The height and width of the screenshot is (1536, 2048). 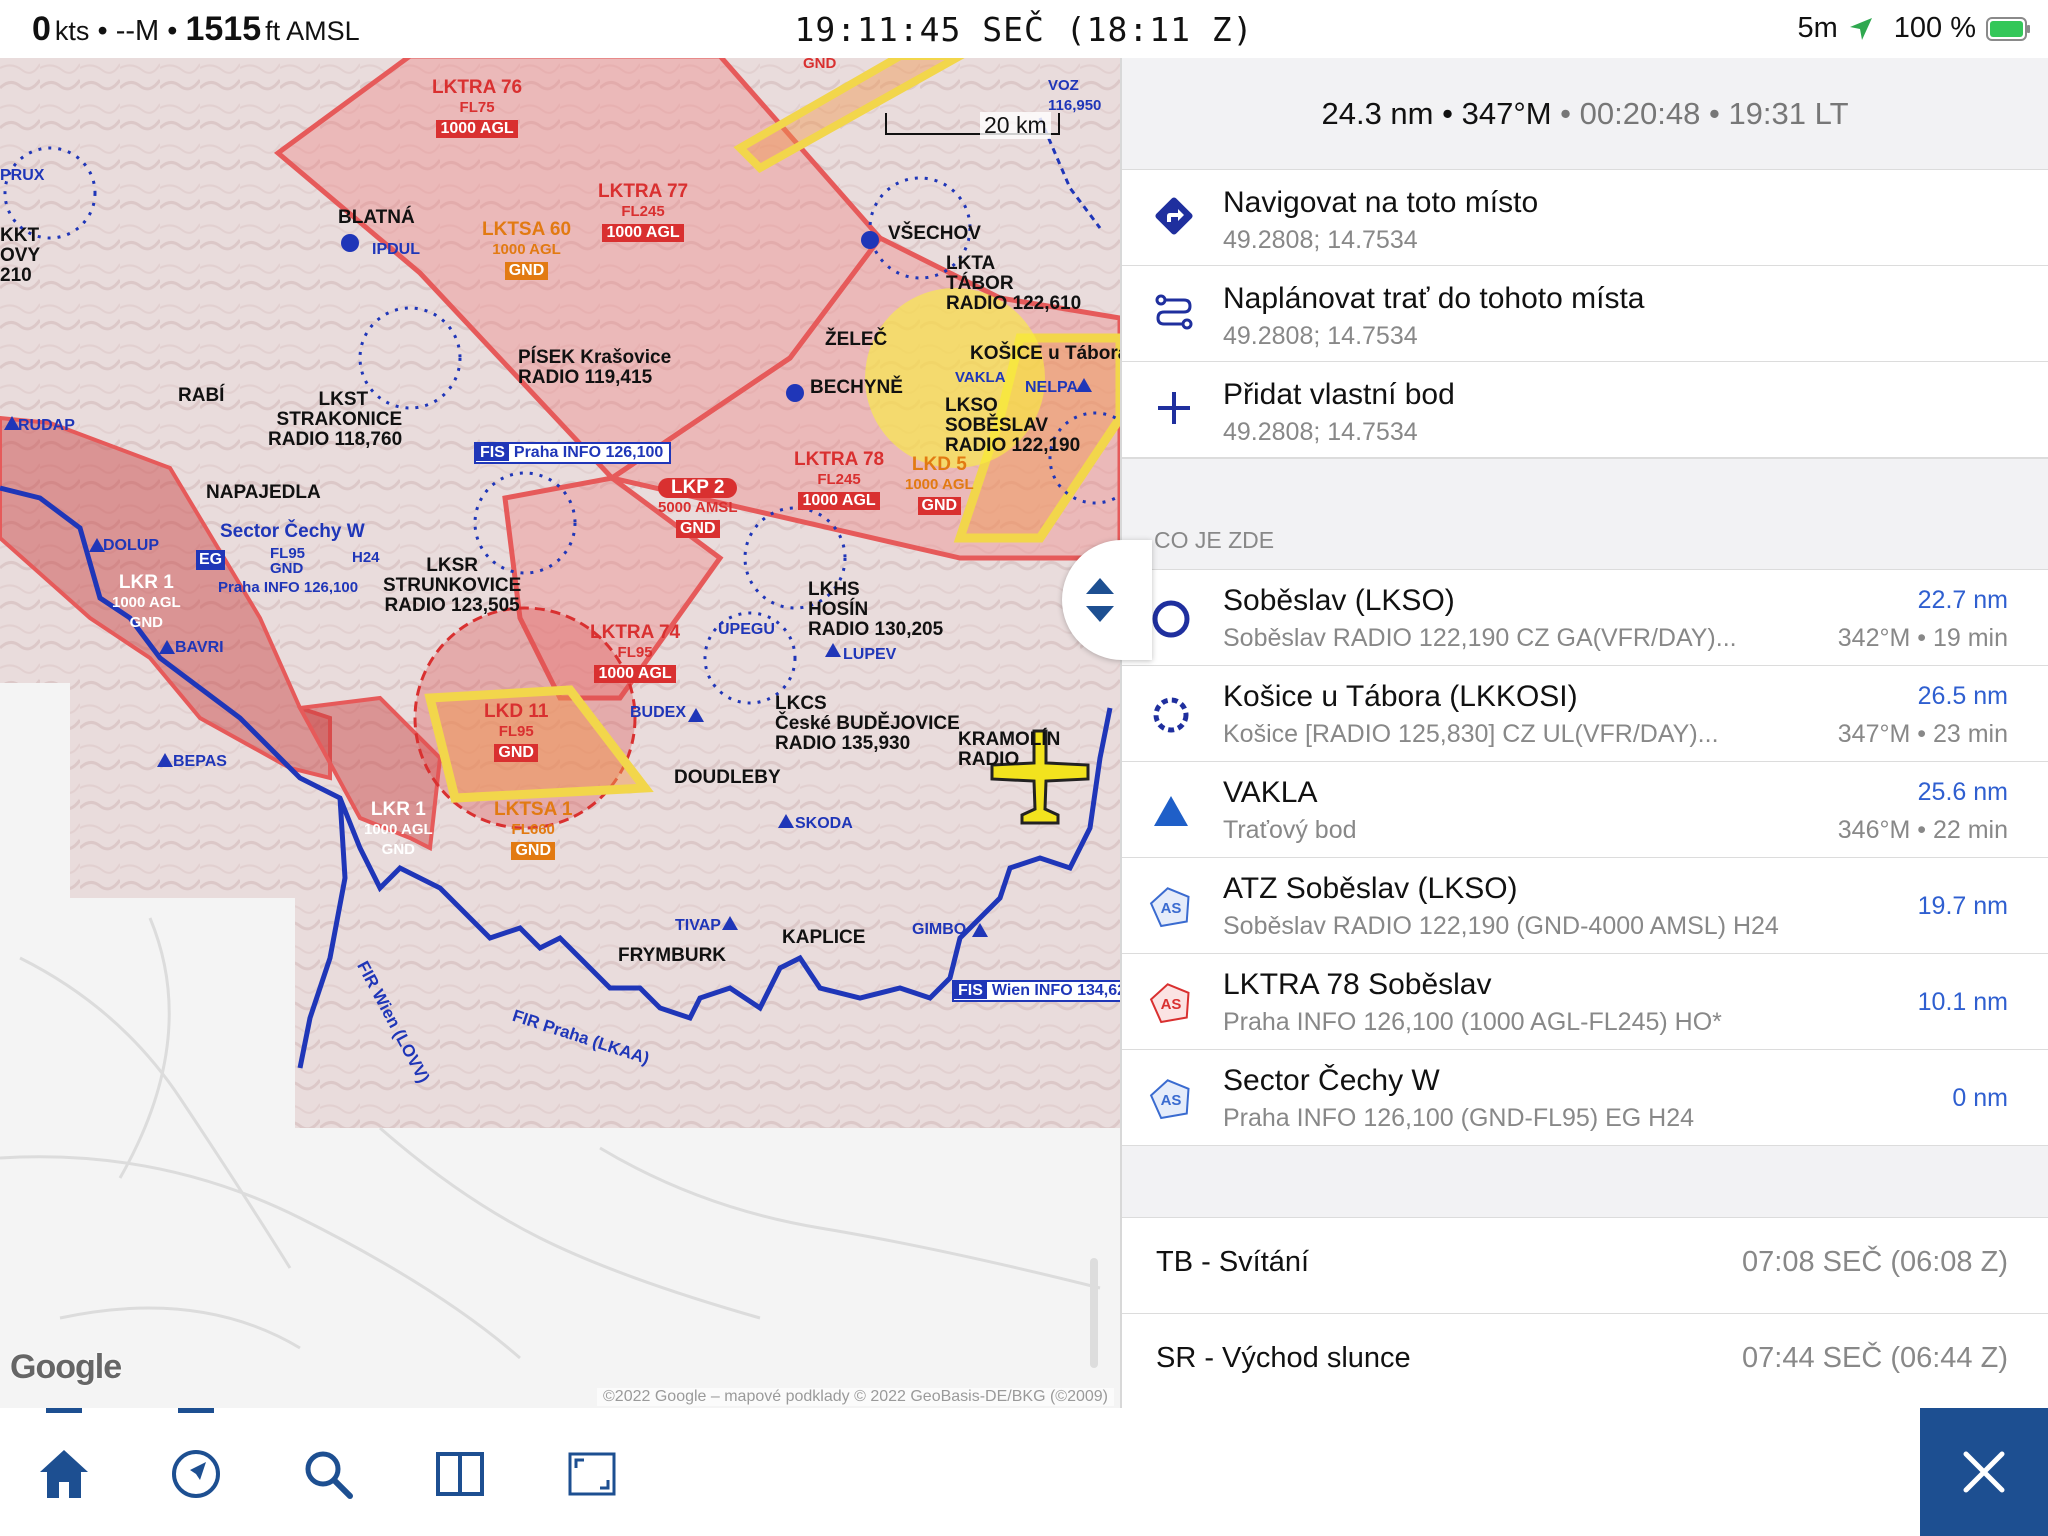 I want to click on fis-freq: Wien INFO 134,625, so click(x=1055, y=990).